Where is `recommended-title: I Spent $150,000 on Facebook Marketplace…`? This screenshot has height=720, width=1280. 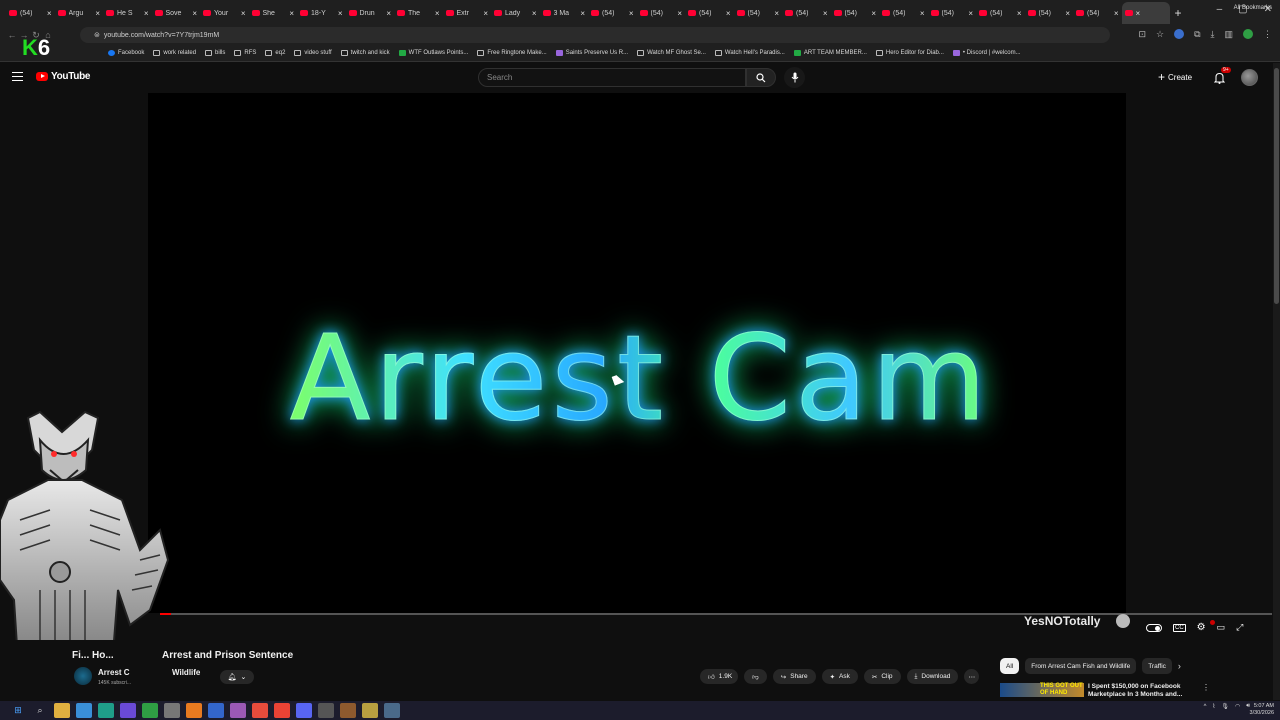 recommended-title: I Spent $150,000 on Facebook Marketplace… is located at coordinates (1143, 690).